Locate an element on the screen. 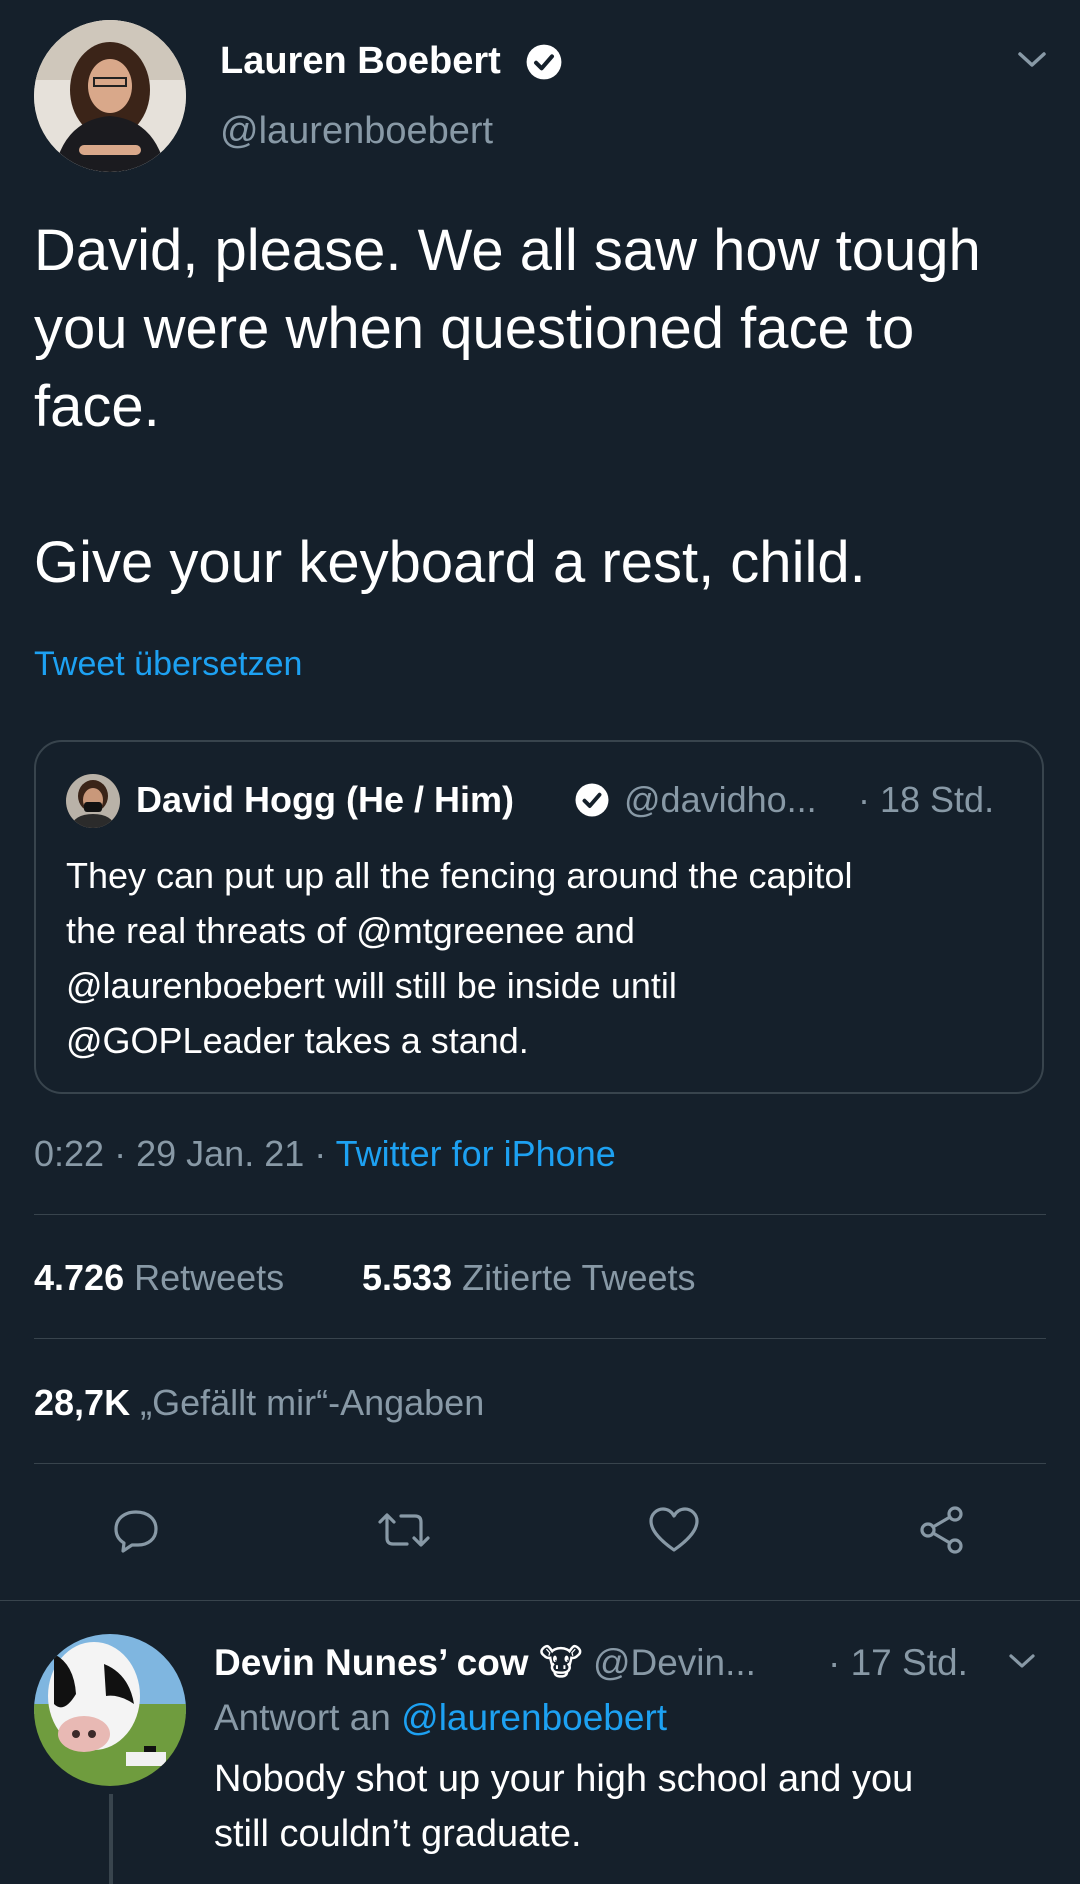  tweet-text-line: face. is located at coordinates (97, 406).